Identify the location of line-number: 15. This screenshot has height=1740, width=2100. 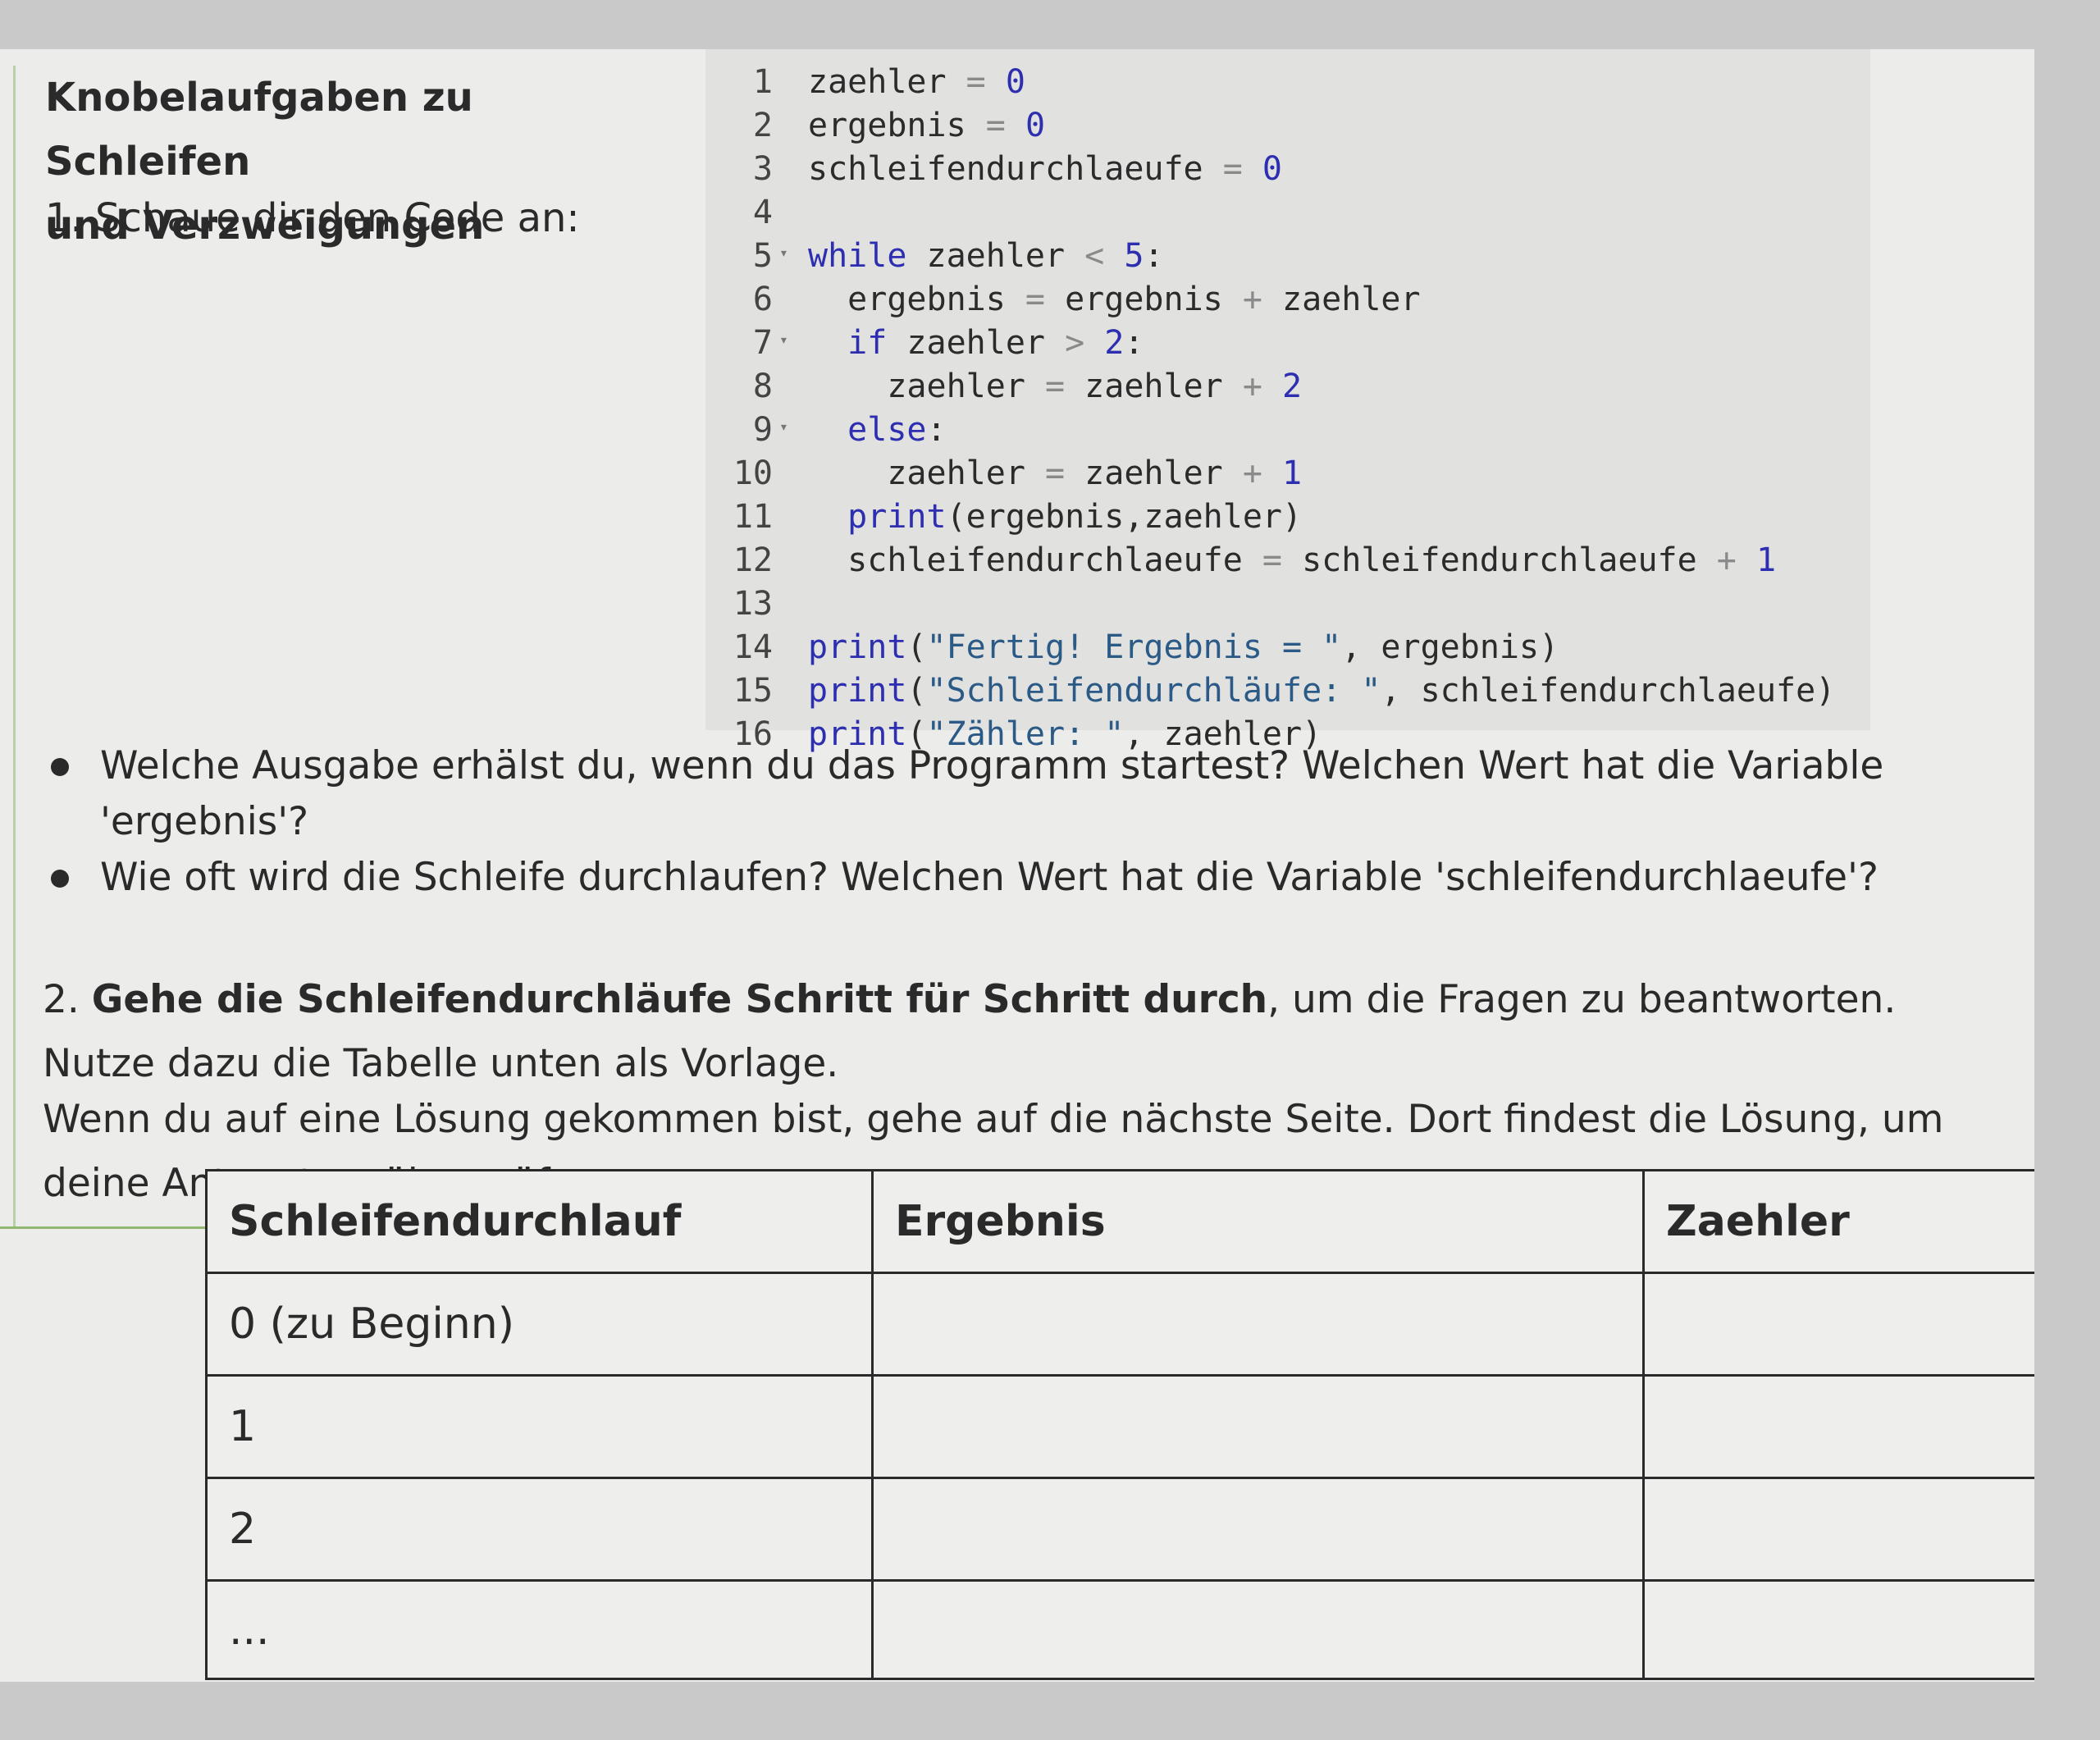
(753, 691).